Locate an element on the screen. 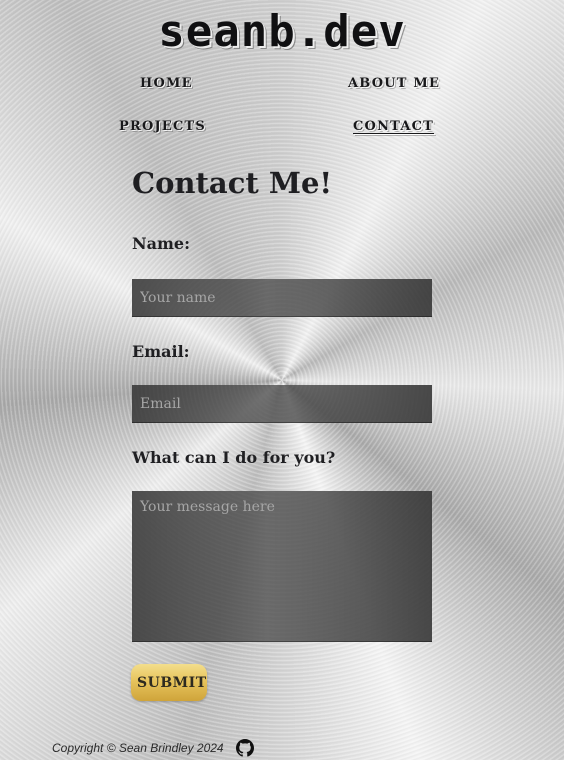 The height and width of the screenshot is (760, 564). name-label: Name: is located at coordinates (161, 243).